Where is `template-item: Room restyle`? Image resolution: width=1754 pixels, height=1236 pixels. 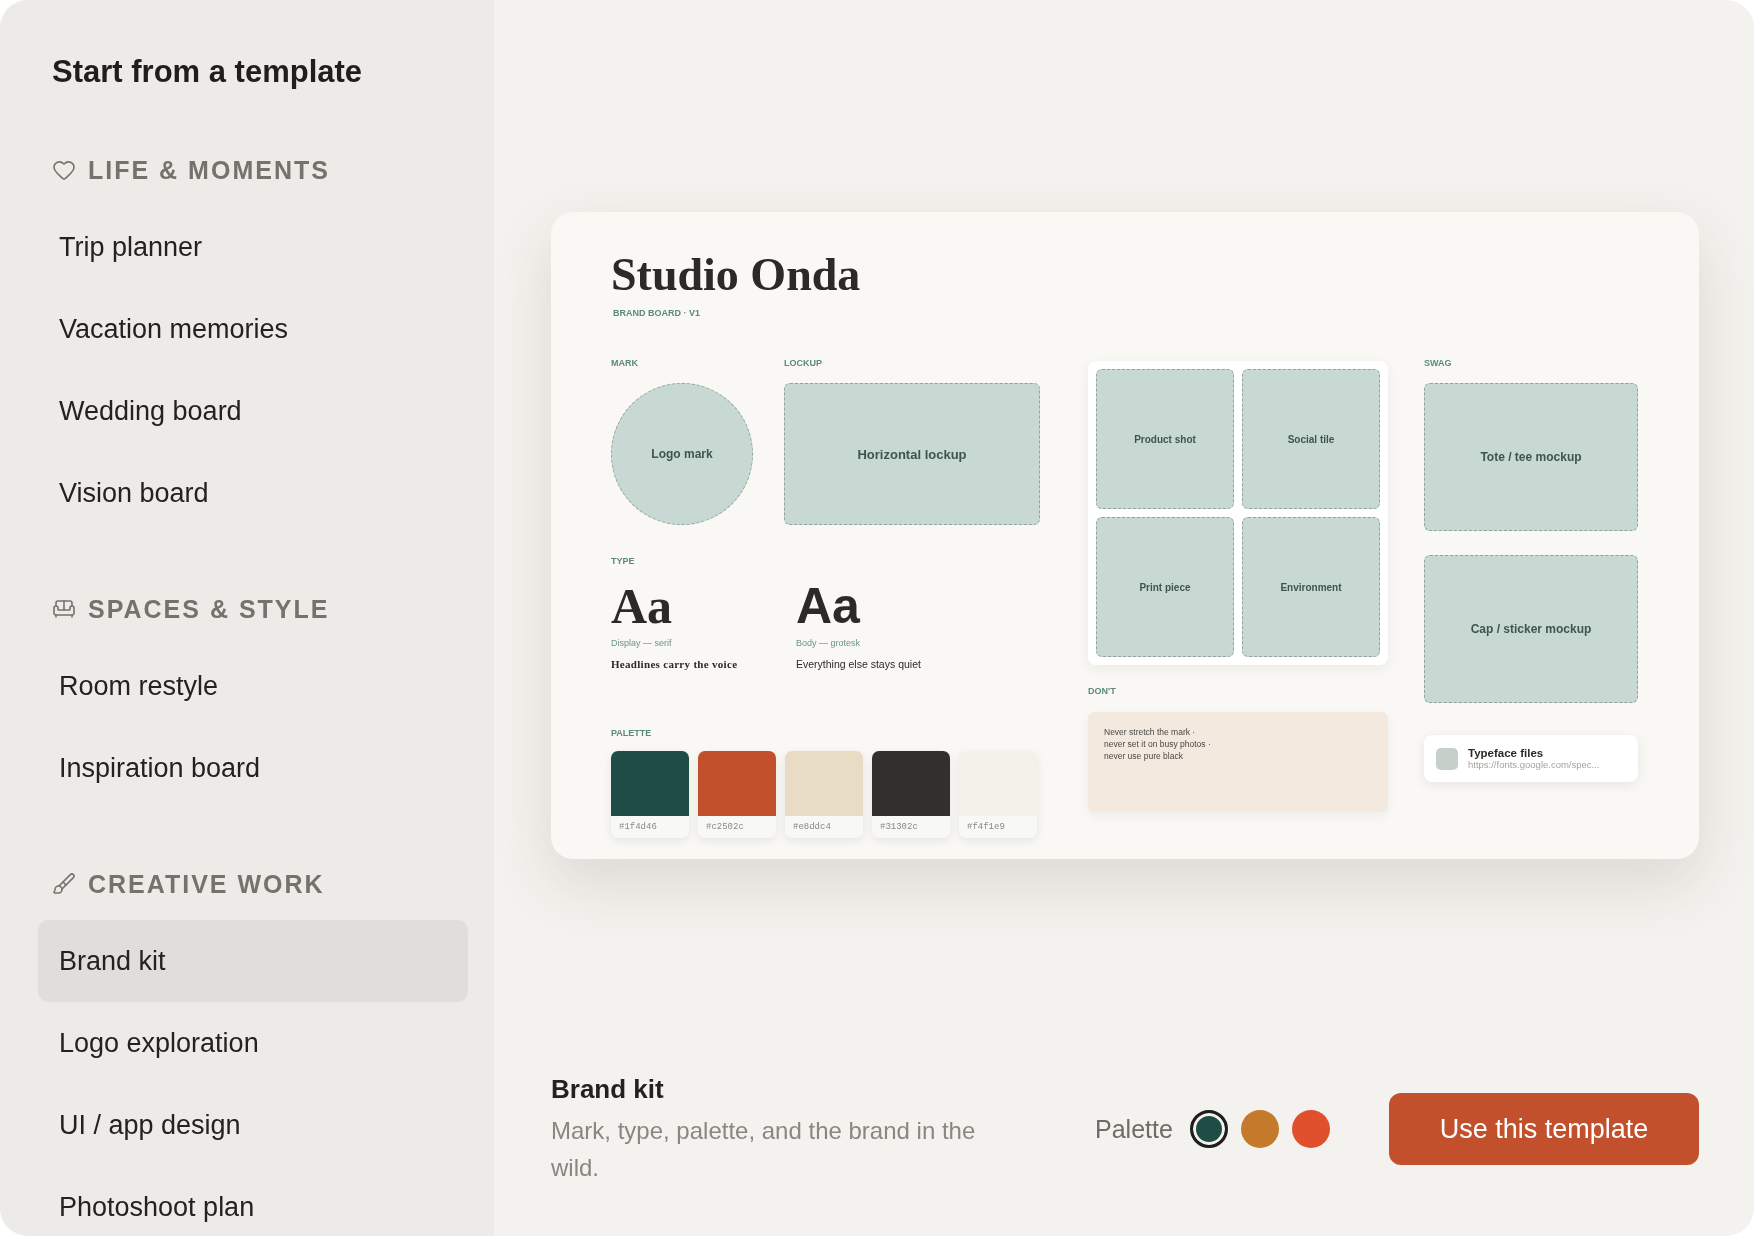 template-item: Room restyle is located at coordinates (253, 686).